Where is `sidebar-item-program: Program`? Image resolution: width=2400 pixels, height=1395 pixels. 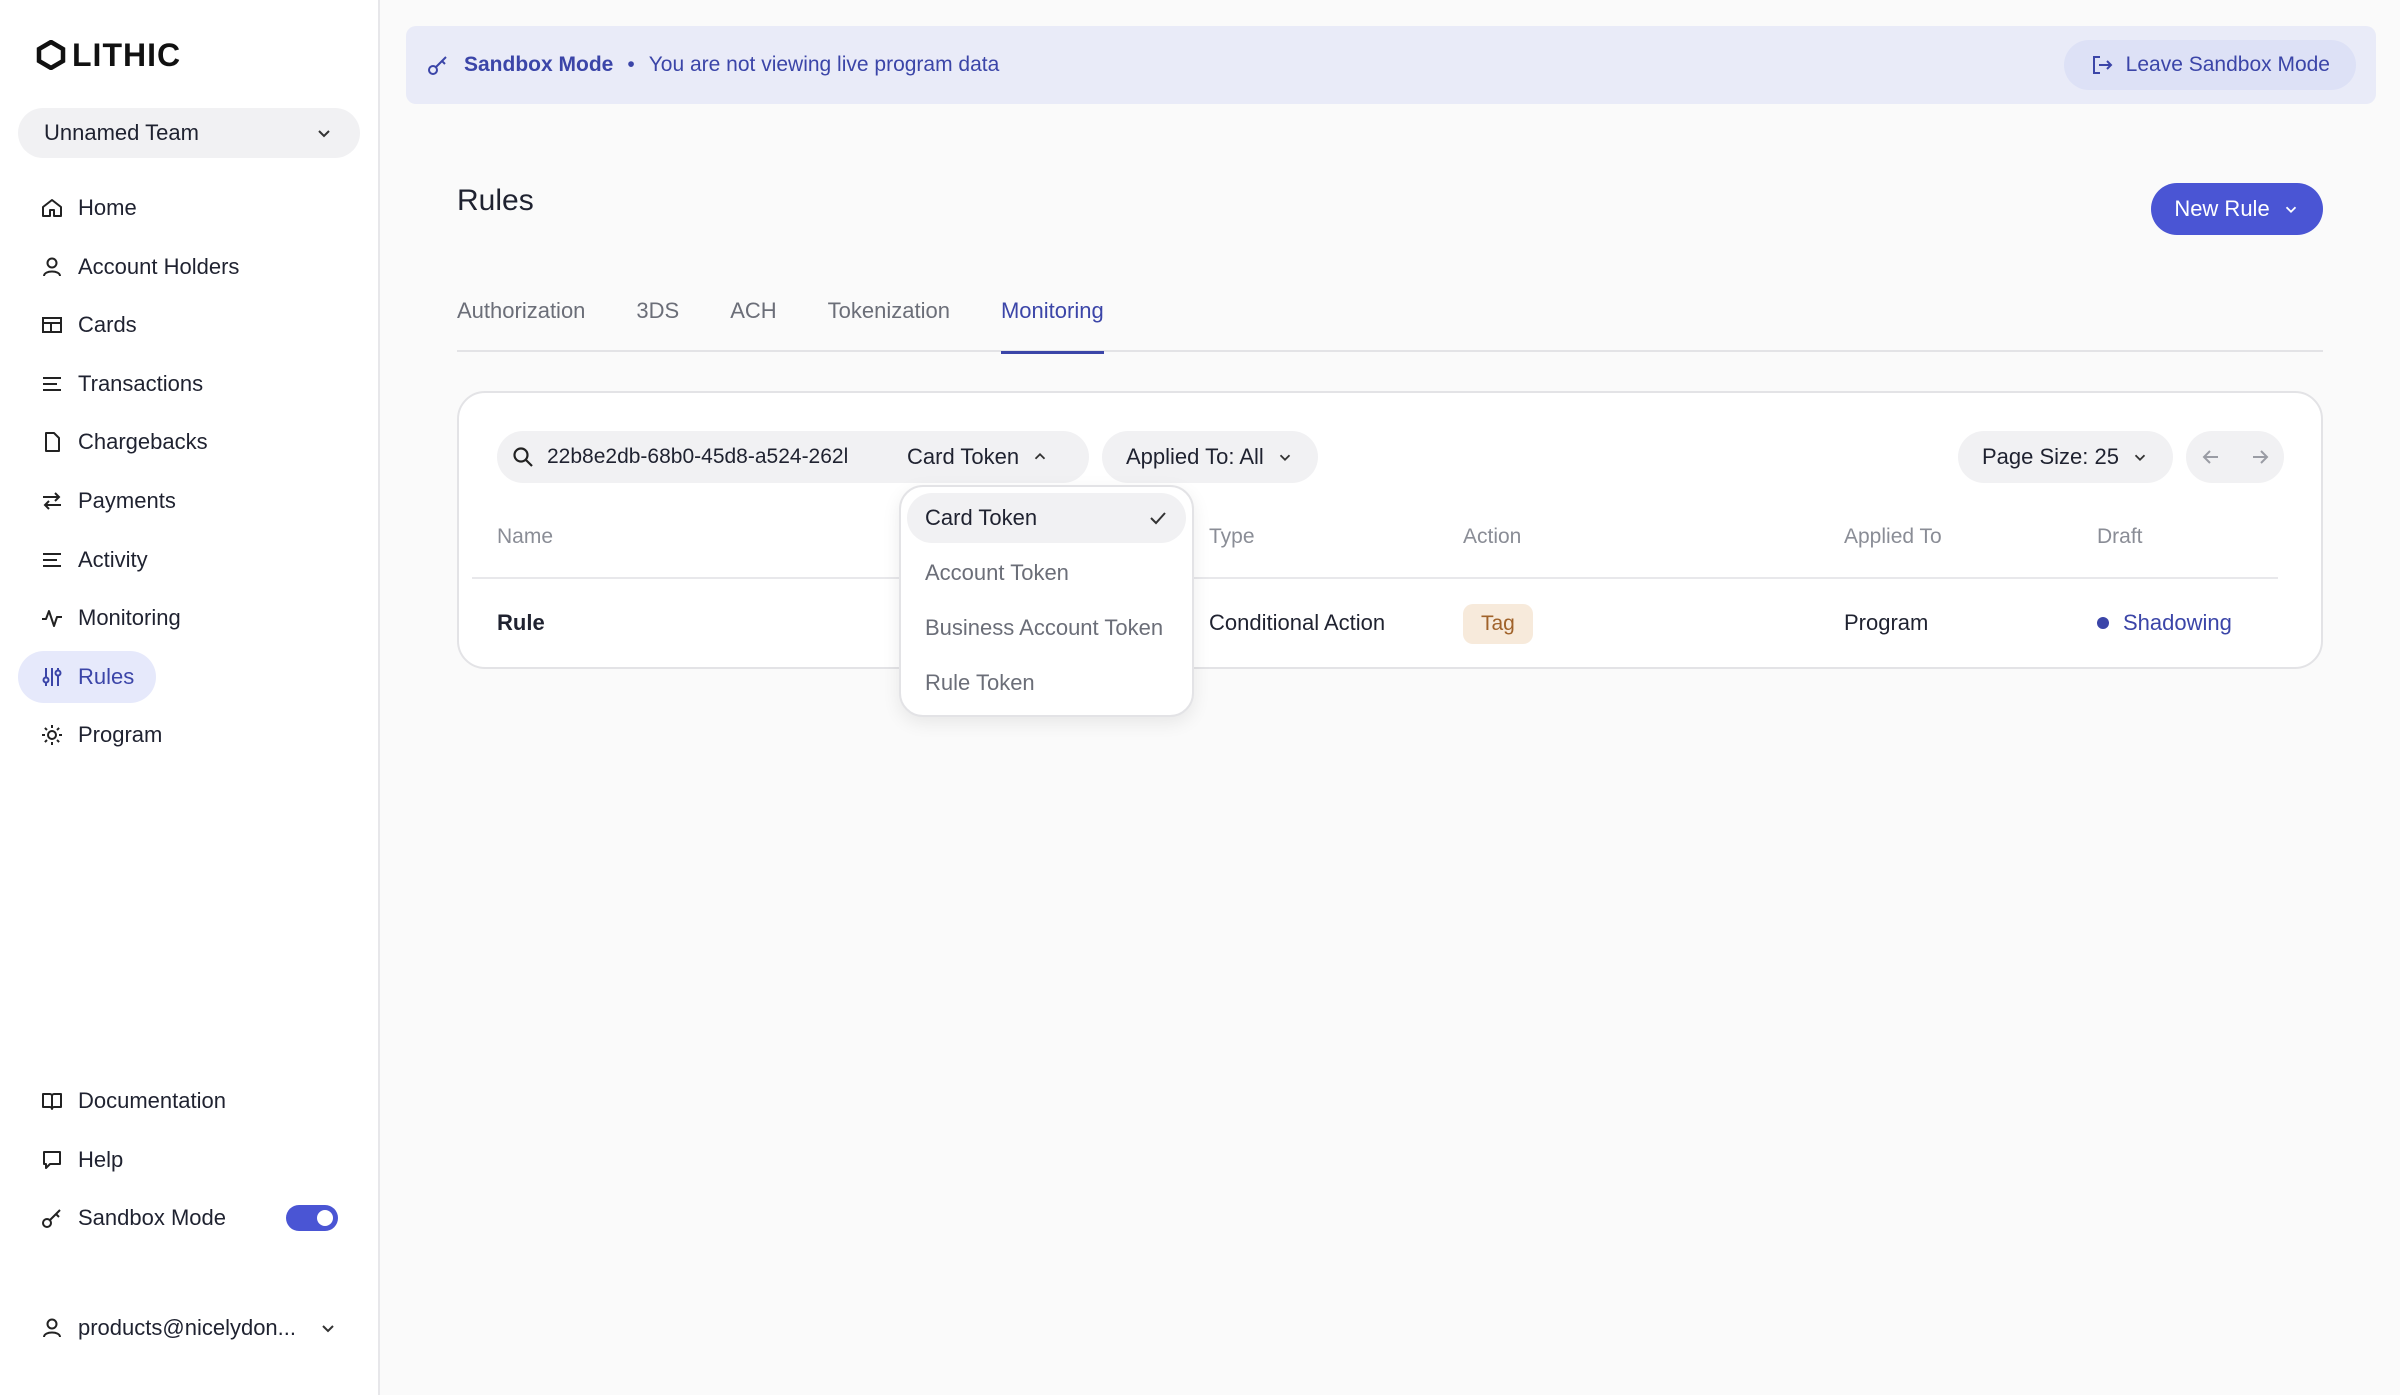
sidebar-item-program: Program is located at coordinates (101, 735).